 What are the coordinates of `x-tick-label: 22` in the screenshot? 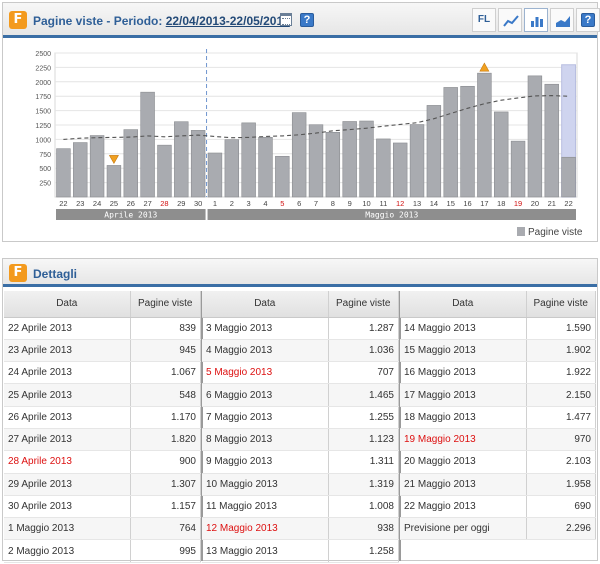 It's located at (568, 203).